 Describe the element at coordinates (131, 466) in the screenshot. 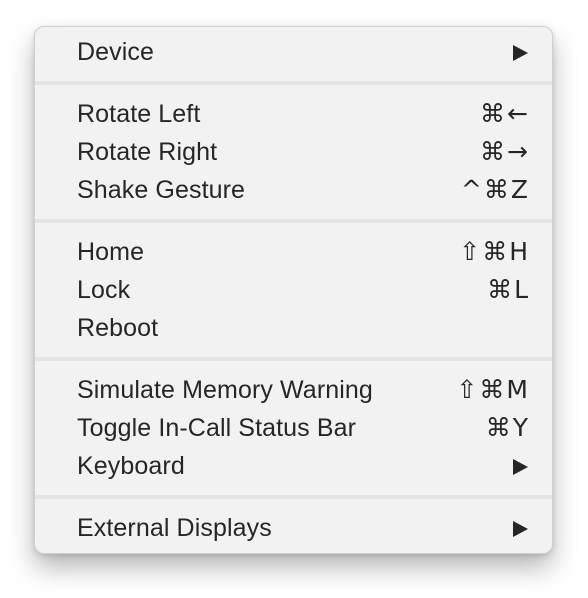

I see `menu-item-label: Keyboard` at that location.